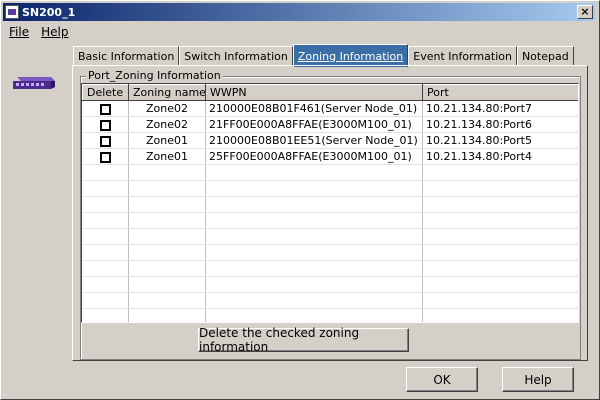  I want to click on menu-file: File, so click(19, 32).